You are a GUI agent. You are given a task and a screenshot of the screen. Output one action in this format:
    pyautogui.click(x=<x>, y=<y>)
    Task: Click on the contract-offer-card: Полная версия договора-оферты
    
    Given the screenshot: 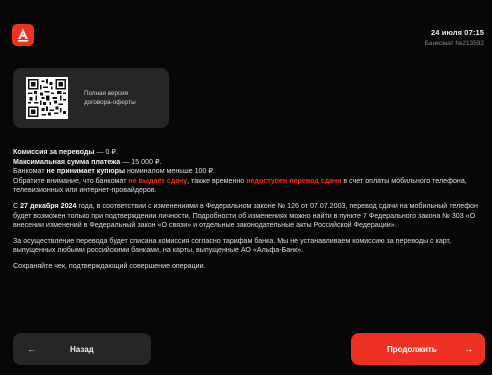 What is the action you would take?
    pyautogui.click(x=91, y=98)
    